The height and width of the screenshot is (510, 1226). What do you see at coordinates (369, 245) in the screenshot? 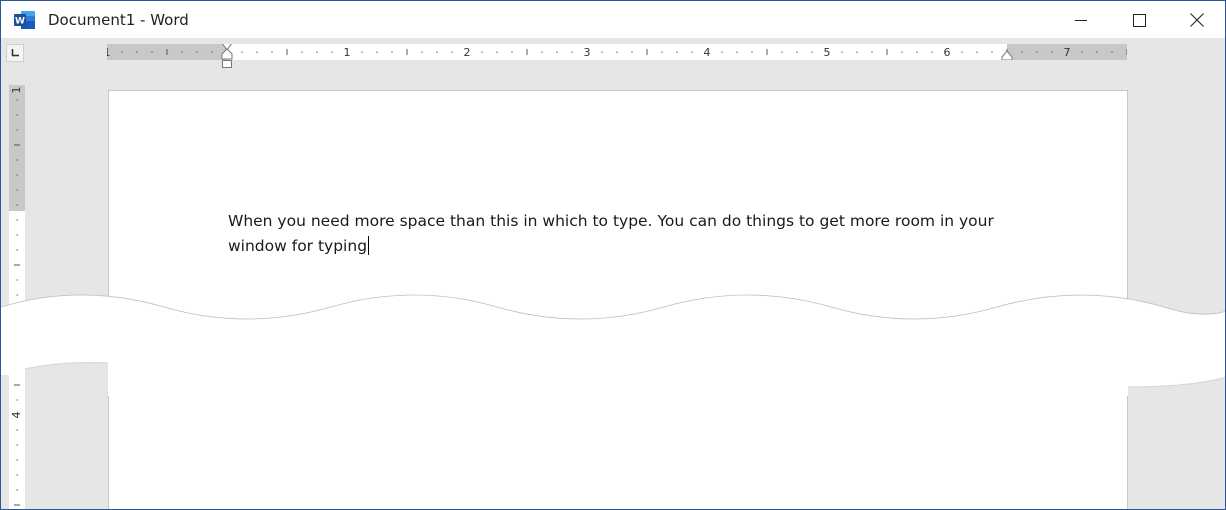
I see `text-cursor` at bounding box center [369, 245].